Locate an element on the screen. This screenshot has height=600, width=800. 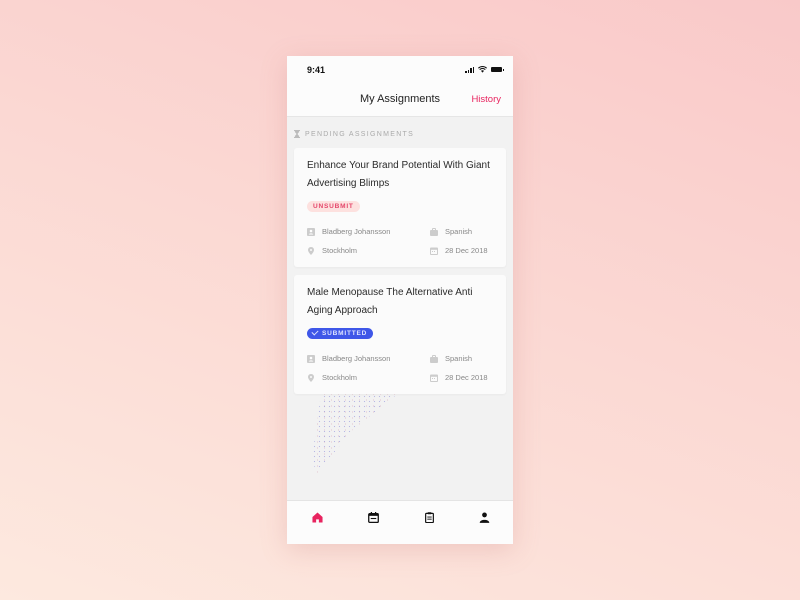
wifi-icon is located at coordinates (482, 69).